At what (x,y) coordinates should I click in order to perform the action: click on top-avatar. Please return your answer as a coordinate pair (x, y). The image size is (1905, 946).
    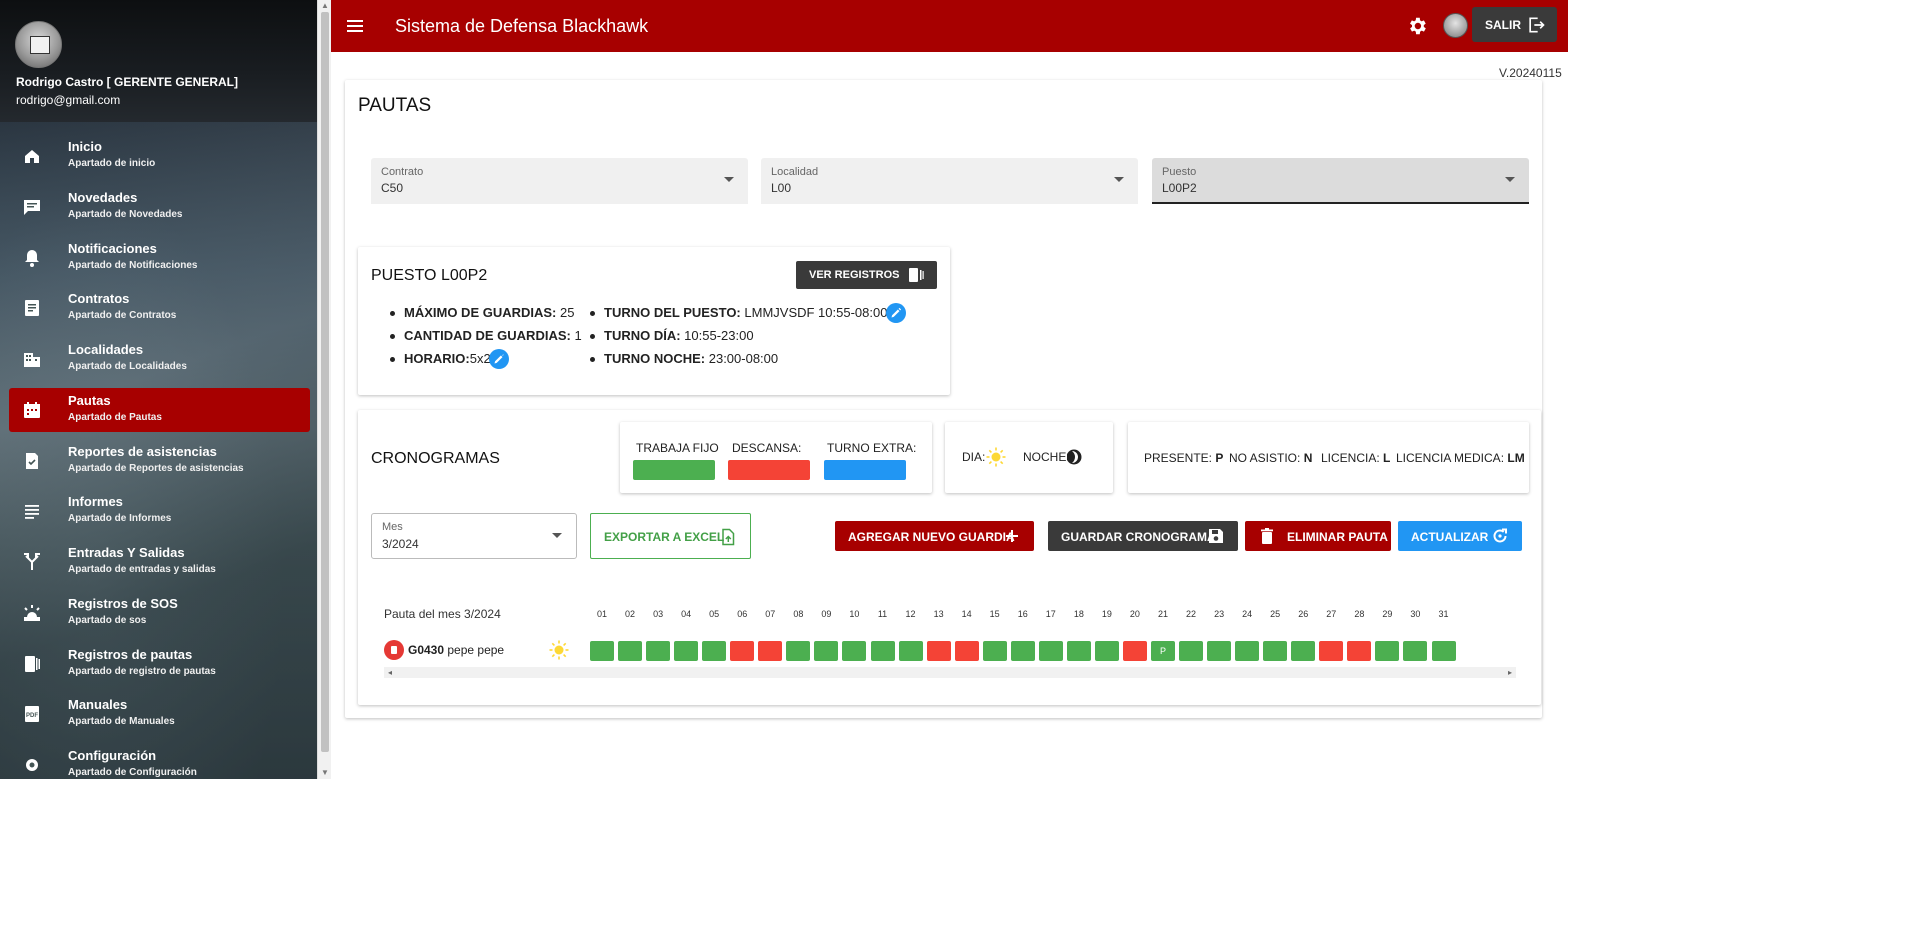
    Looking at the image, I should click on (1455, 25).